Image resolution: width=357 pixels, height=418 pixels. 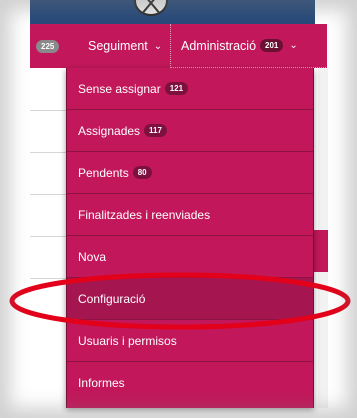 I want to click on nav-item-previous: 225, so click(x=52, y=46).